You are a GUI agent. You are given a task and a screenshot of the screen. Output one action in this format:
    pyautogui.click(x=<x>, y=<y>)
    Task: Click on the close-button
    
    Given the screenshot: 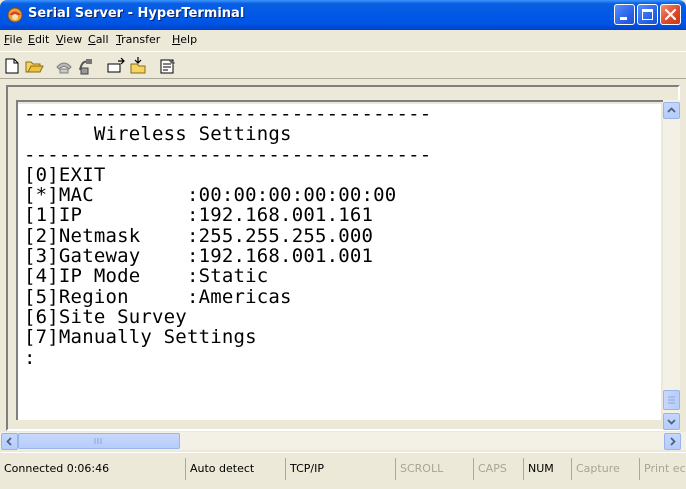 What is the action you would take?
    pyautogui.click(x=670, y=14)
    